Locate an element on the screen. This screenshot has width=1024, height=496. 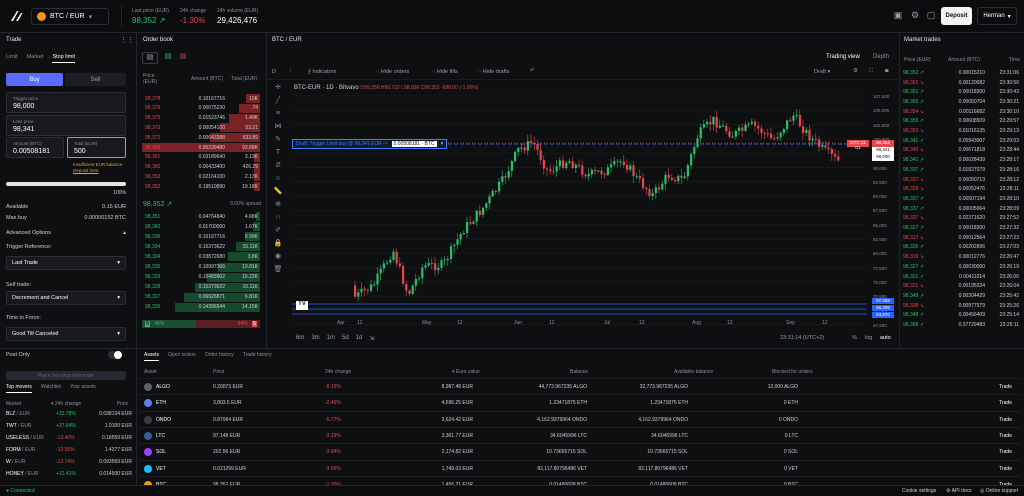
buy-toggle: Buy is located at coordinates (34, 79).